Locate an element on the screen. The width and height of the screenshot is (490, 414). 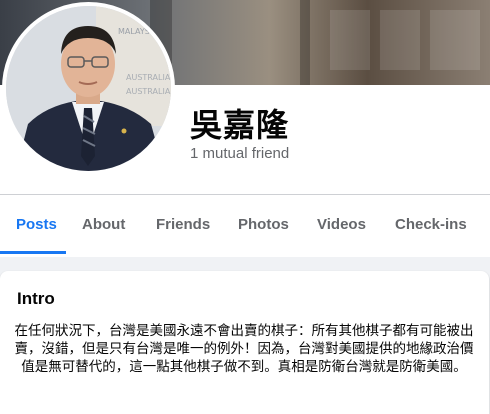
profile-avatar: MALAYSIA AUSTRALIA AUSTRALIA is located at coordinates (88, 88).